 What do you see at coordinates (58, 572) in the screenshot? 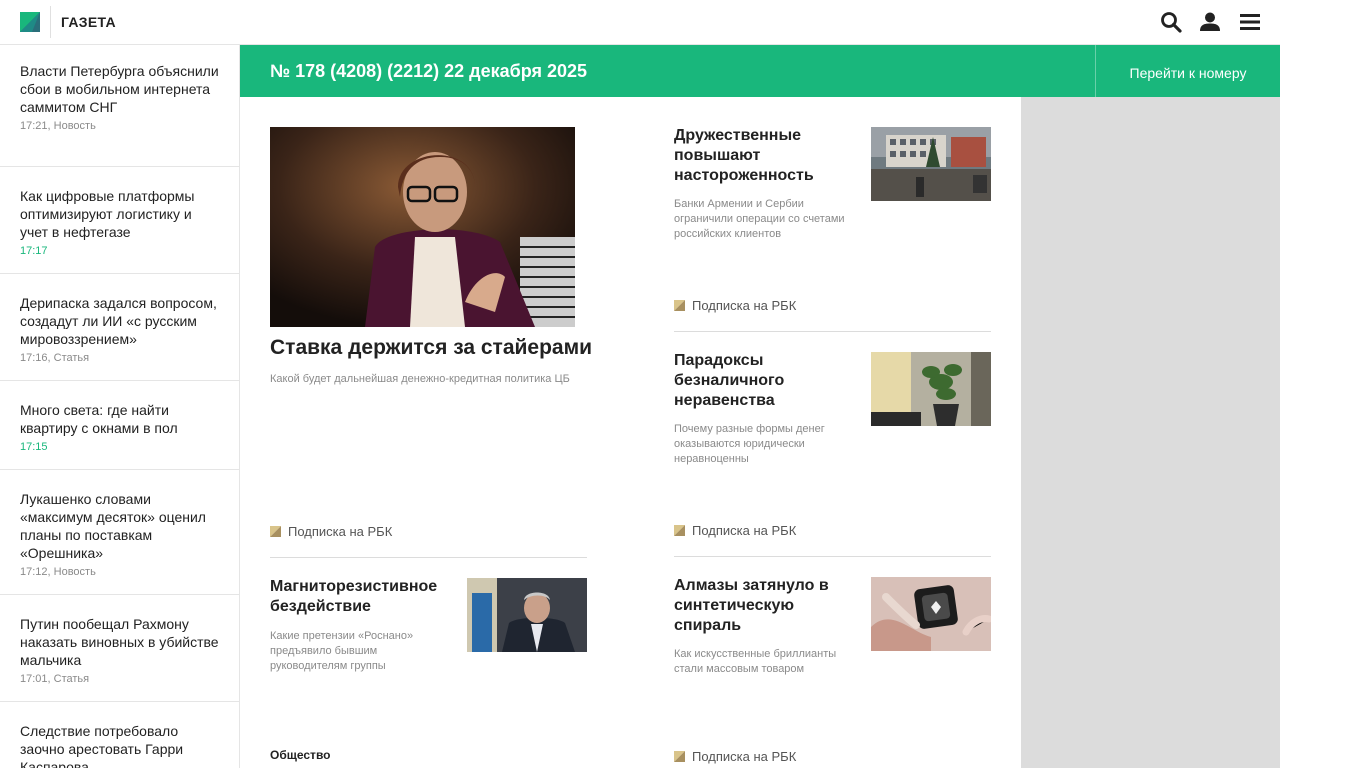
I see `news-meta: 17:12, Новость` at bounding box center [58, 572].